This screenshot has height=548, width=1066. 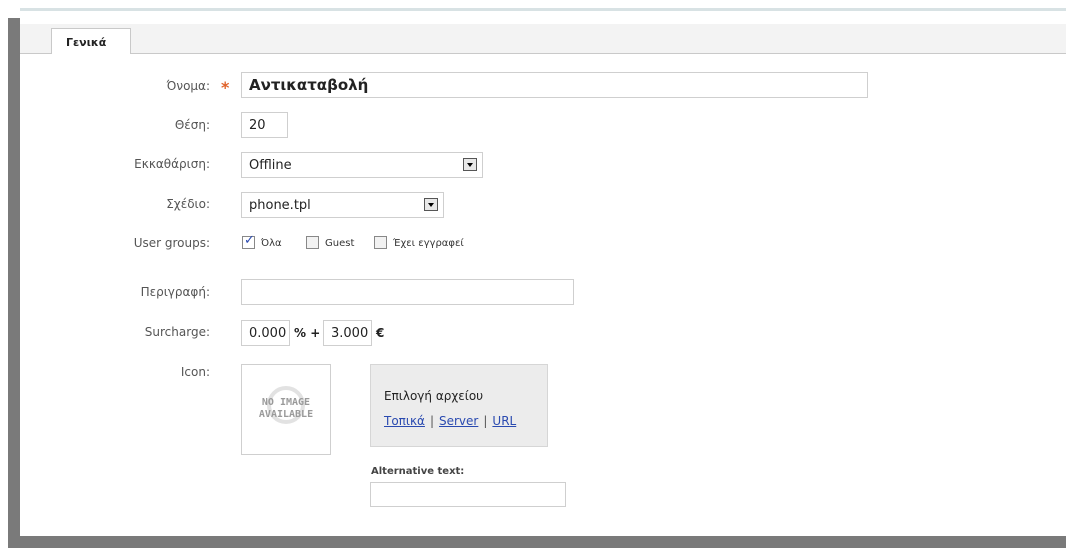 What do you see at coordinates (14, 283) in the screenshot?
I see `left-frame` at bounding box center [14, 283].